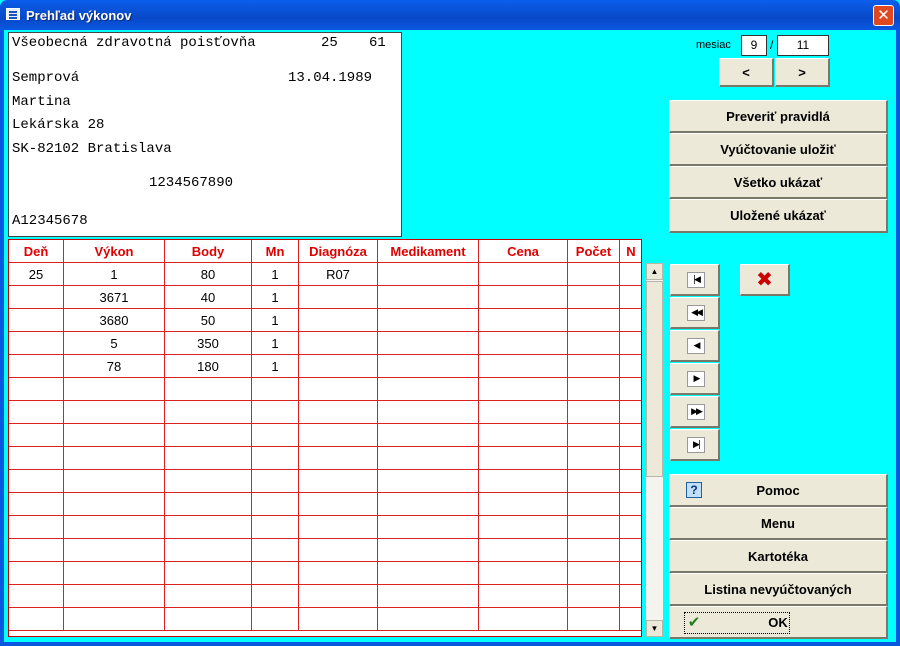  Describe the element at coordinates (338, 274) in the screenshot. I see `table-cell: R07` at that location.